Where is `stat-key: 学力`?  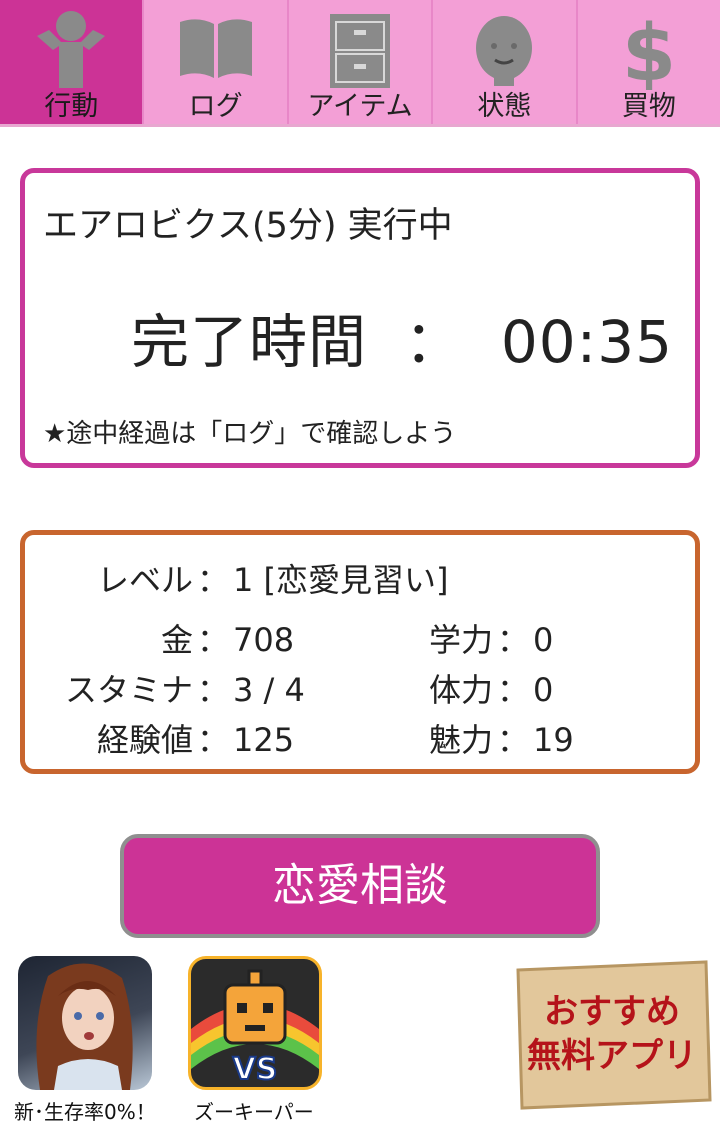
stat-key: 学力 is located at coordinates (460, 640).